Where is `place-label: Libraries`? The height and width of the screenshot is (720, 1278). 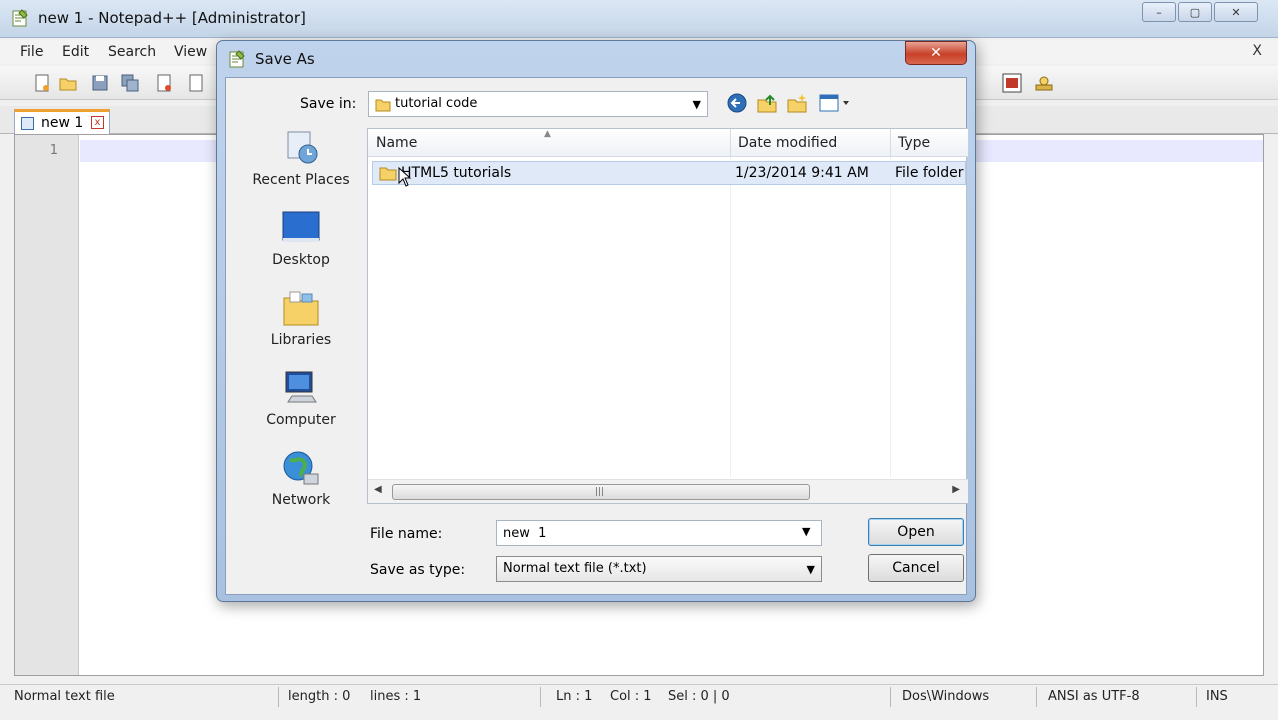 place-label: Libraries is located at coordinates (301, 340).